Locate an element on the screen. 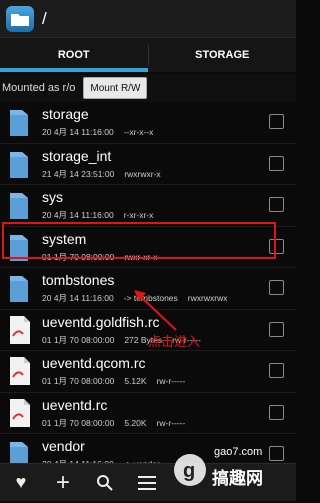 Image resolution: width=320 pixels, height=503 pixels. search-icon is located at coordinates (105, 482).